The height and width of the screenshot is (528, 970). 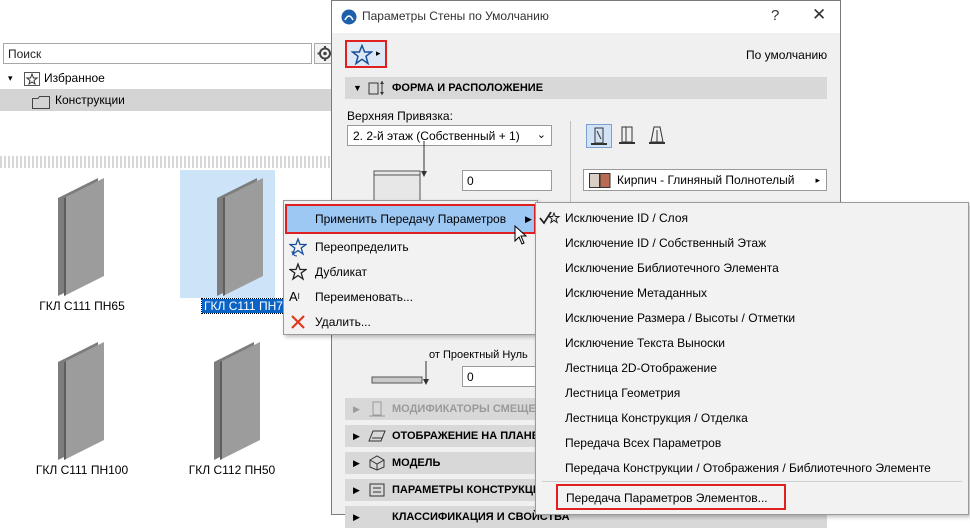 What do you see at coordinates (377, 494) in the screenshot?
I see `construction-params-icon` at bounding box center [377, 494].